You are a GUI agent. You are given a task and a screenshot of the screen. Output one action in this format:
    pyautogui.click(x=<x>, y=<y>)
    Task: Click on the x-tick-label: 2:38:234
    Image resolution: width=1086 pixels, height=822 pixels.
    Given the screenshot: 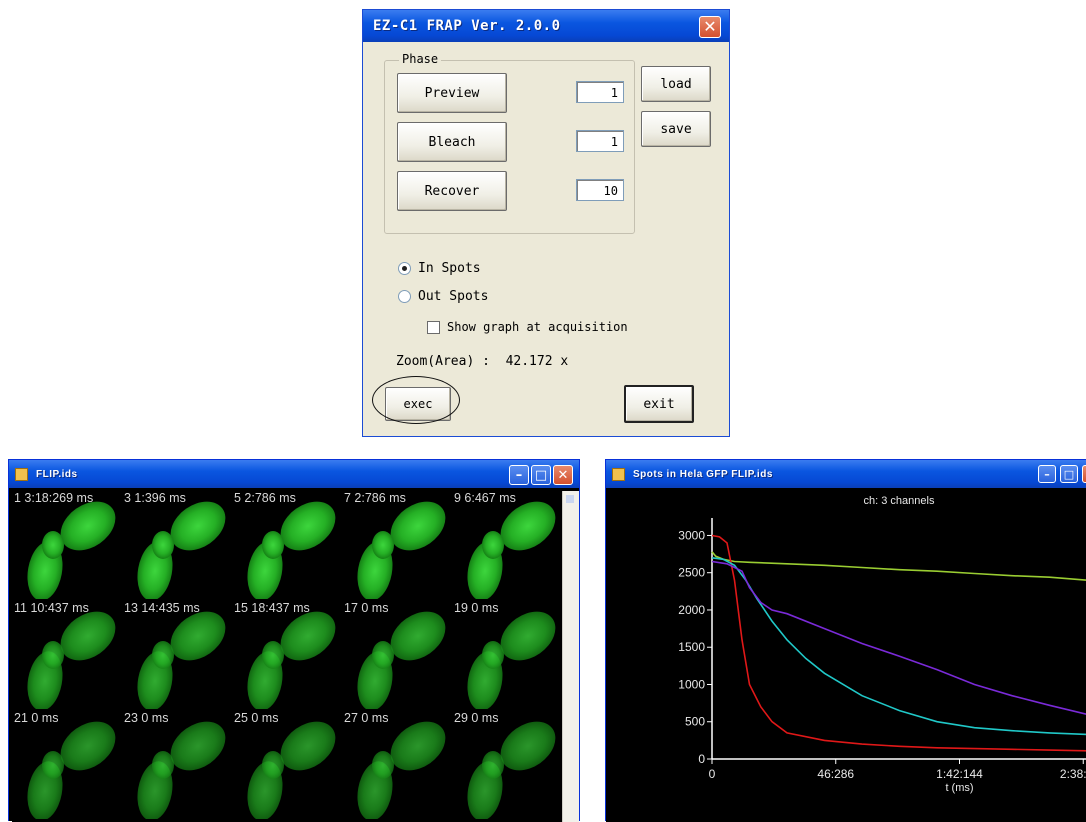 What is the action you would take?
    pyautogui.click(x=1073, y=774)
    